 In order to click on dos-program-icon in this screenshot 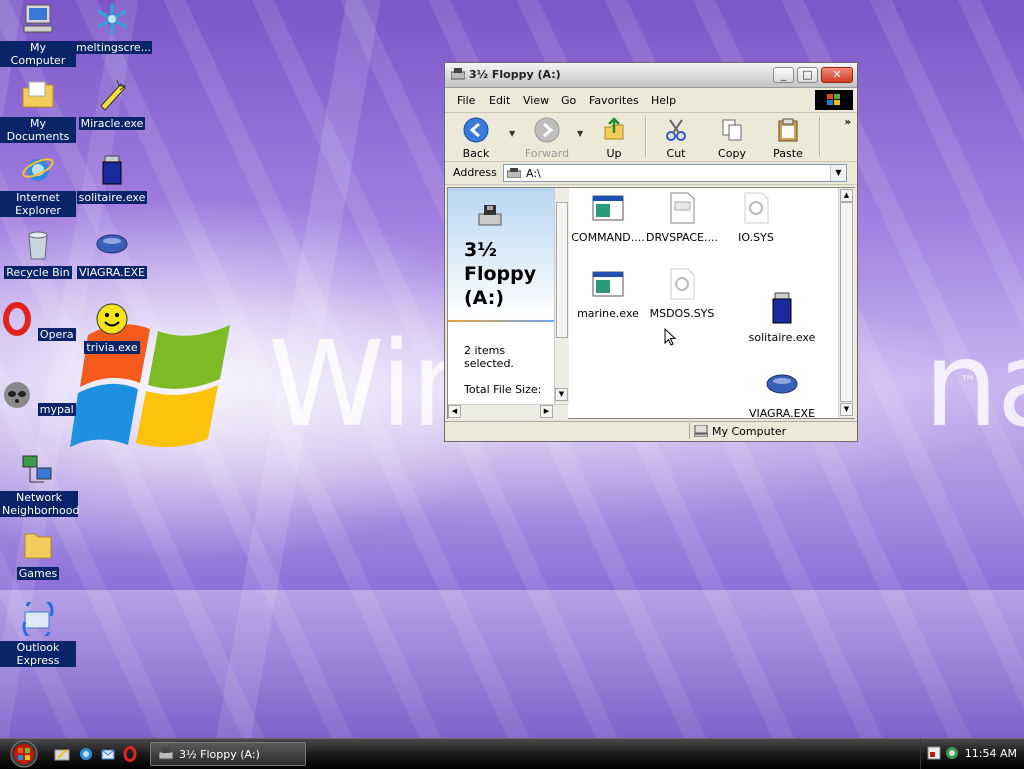, I will do `click(608, 208)`.